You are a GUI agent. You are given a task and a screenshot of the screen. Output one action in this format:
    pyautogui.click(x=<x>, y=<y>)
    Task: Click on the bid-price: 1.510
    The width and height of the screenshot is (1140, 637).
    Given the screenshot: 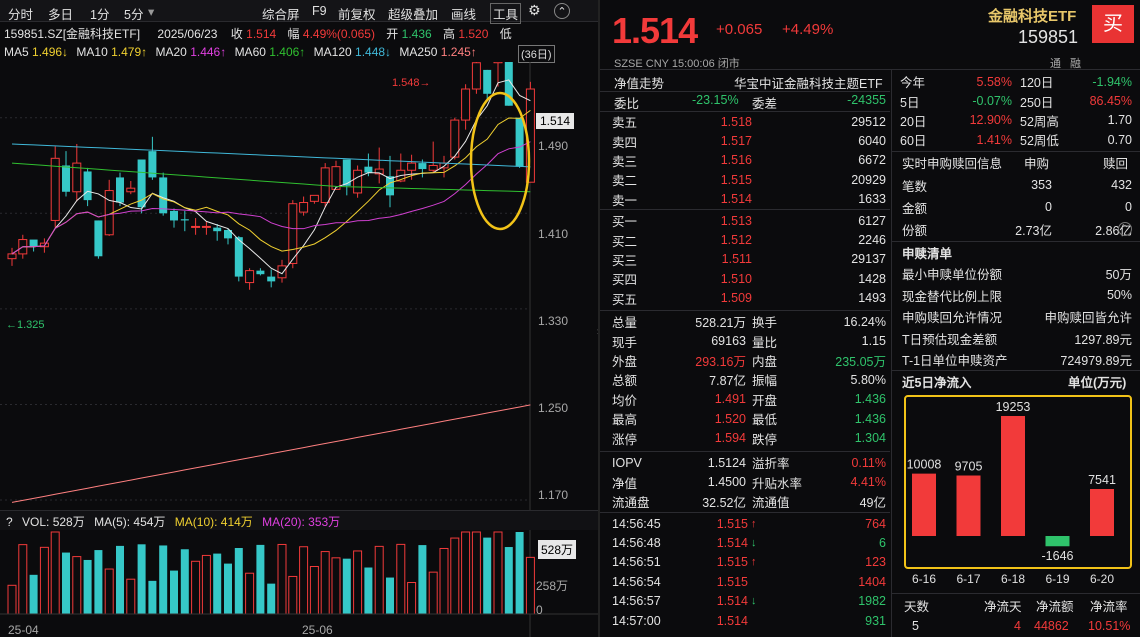 What is the action you would take?
    pyautogui.click(x=722, y=279)
    